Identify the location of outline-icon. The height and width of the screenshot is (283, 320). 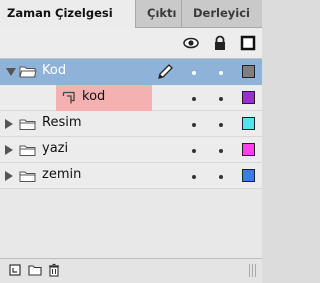
(248, 43).